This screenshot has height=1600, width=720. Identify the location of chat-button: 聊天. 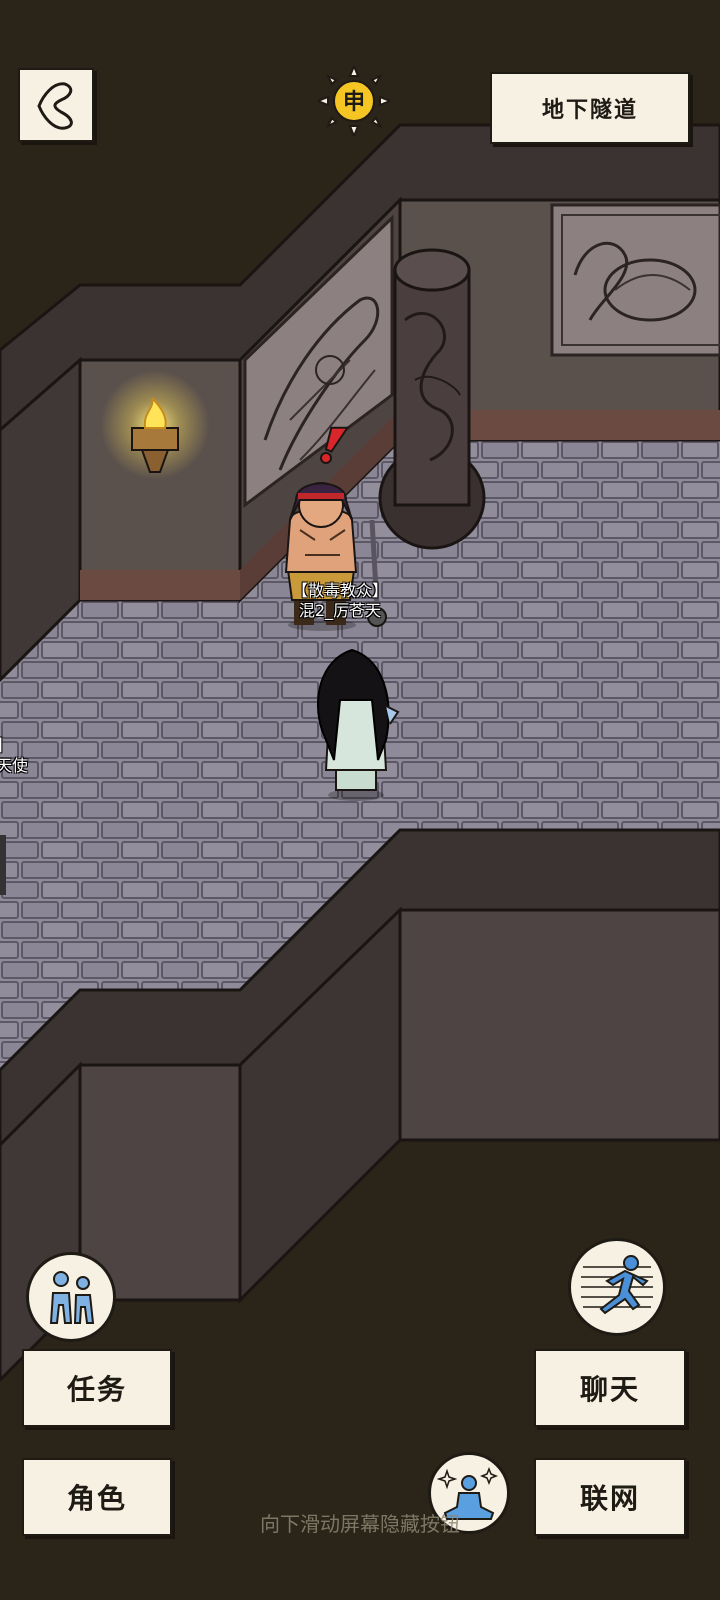
(610, 1388).